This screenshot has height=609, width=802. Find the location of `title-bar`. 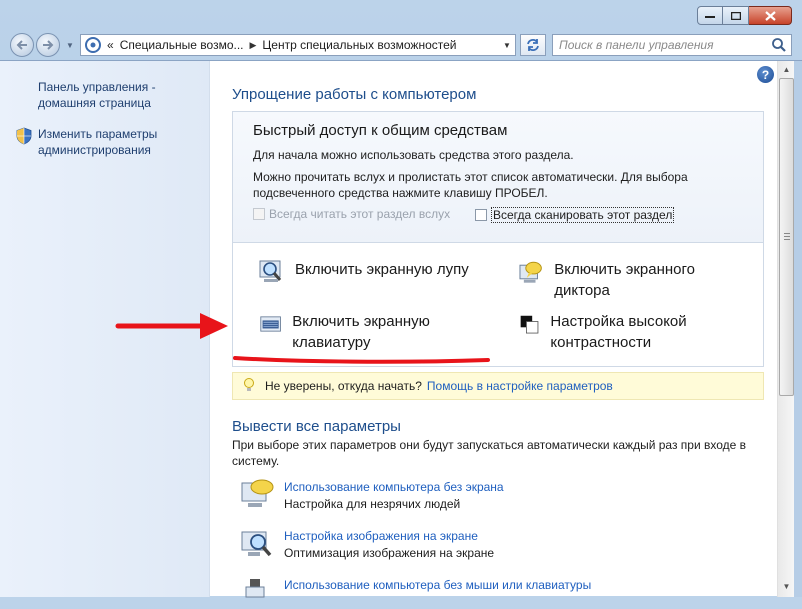

title-bar is located at coordinates (401, 15).